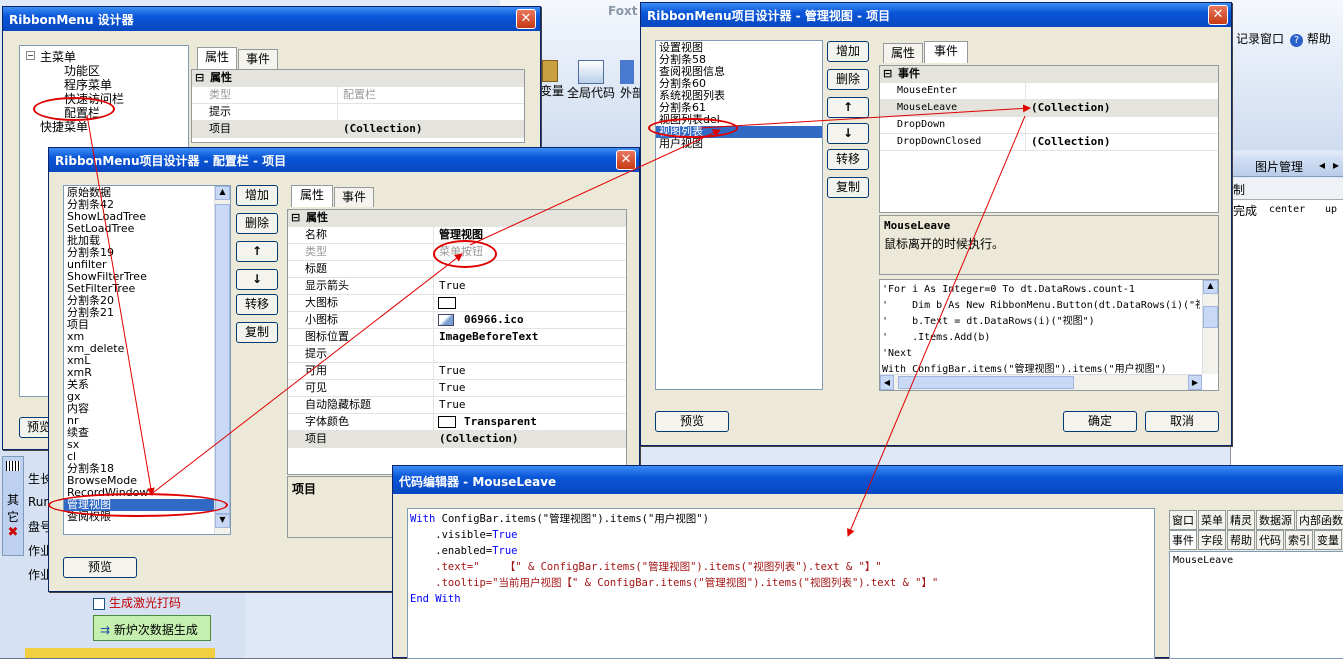 This screenshot has height=659, width=1343. Describe the element at coordinates (936, 326) in the screenshot. I see `arrow-mouseleave-to-code` at that location.